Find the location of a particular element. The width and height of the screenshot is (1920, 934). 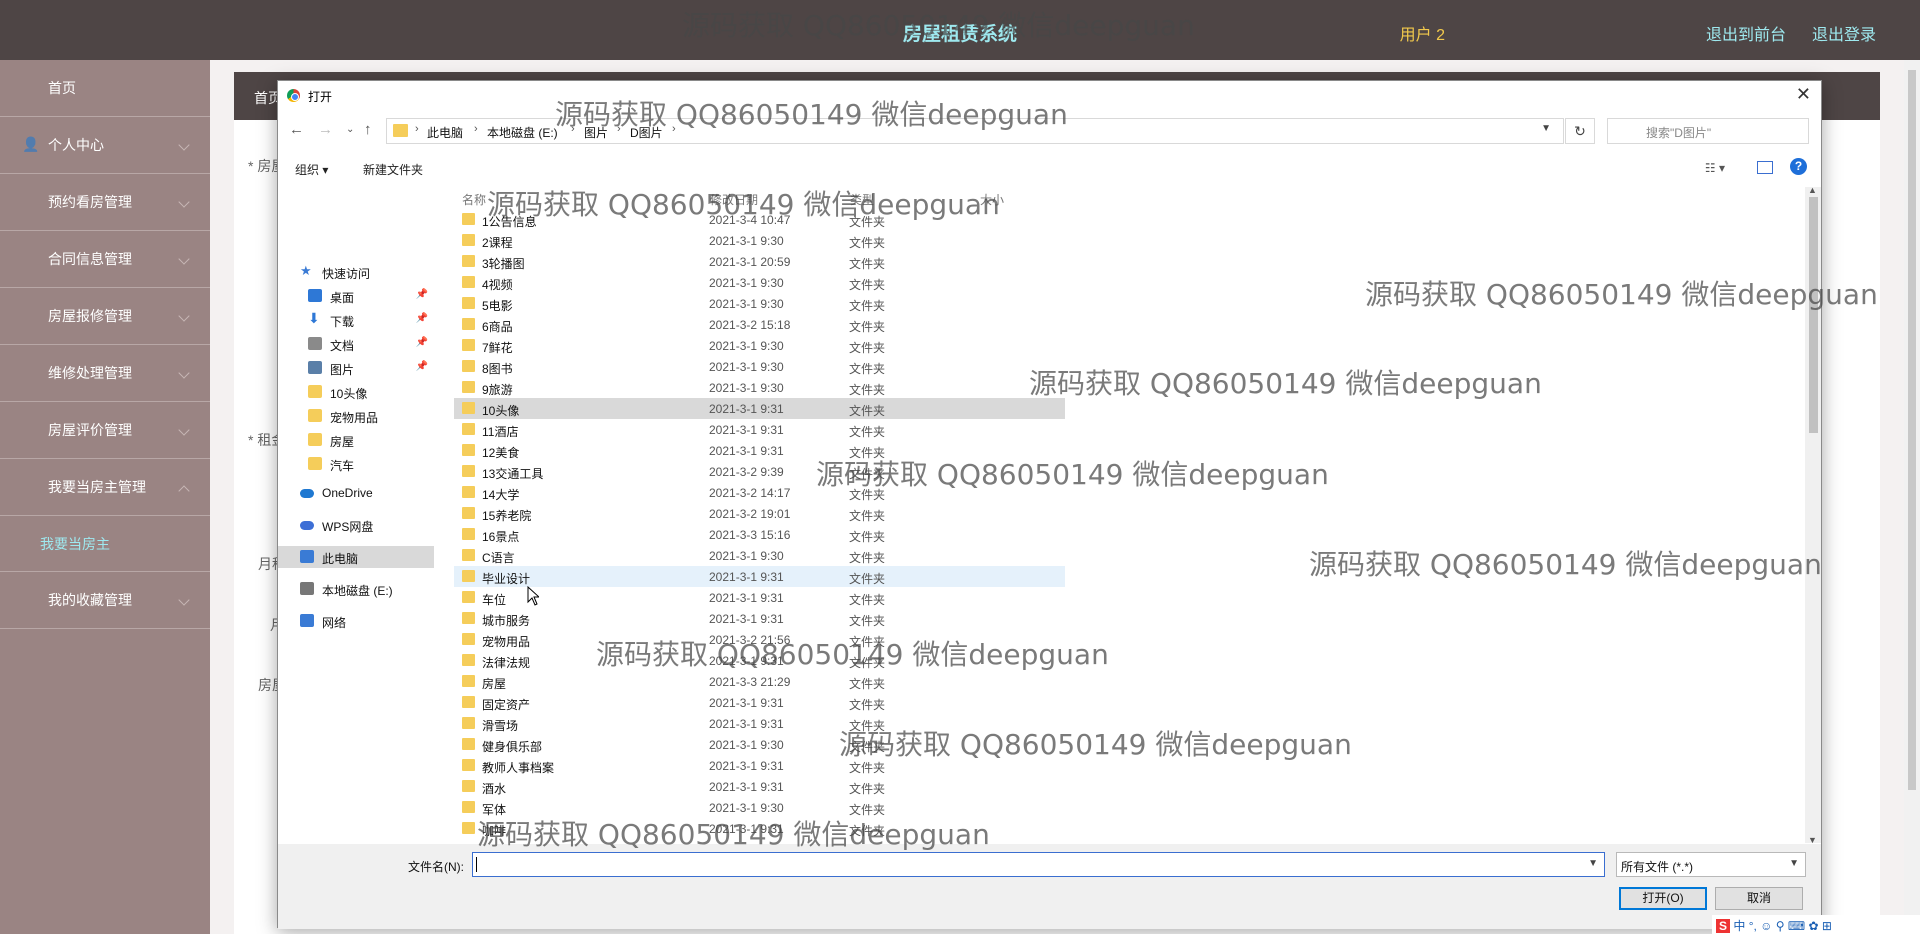

organize-menu: 组织 ▾ is located at coordinates (311, 169).